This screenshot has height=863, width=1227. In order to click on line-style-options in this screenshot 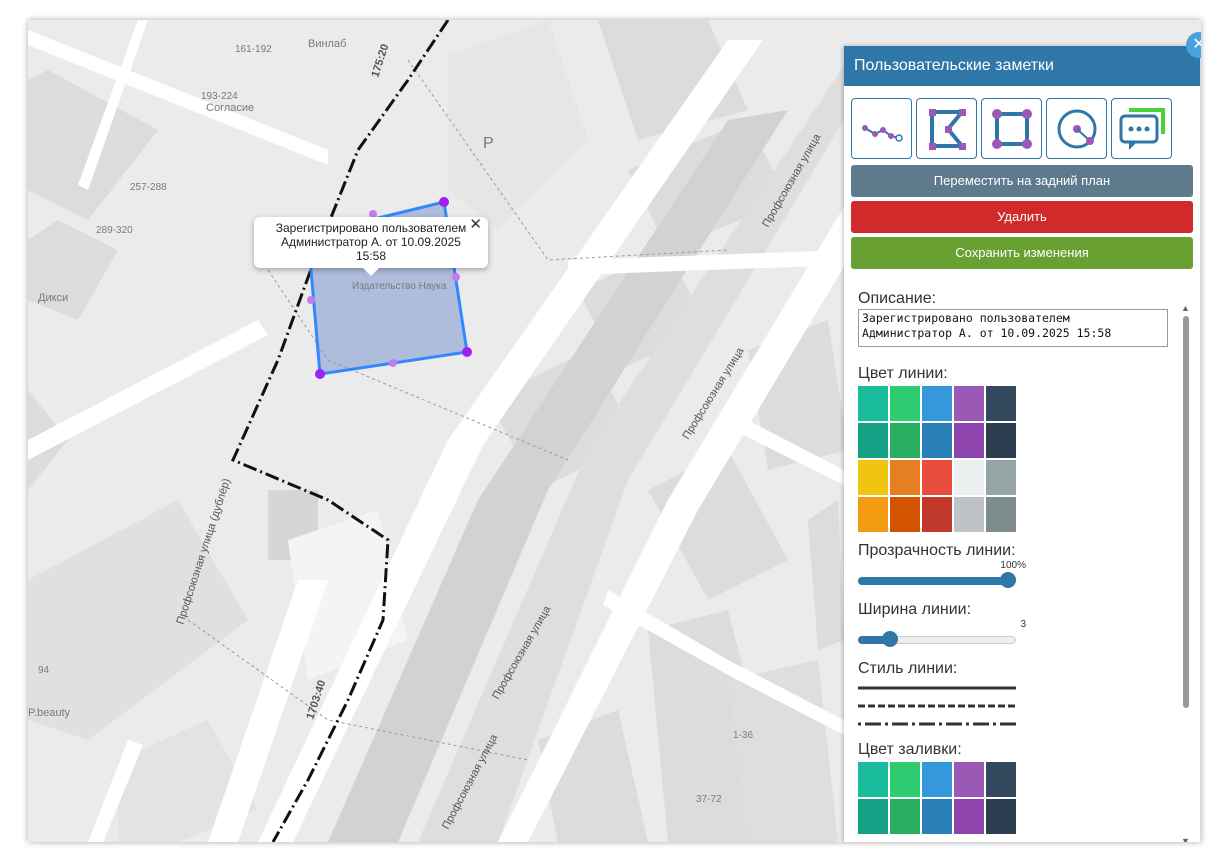, I will do `click(938, 707)`.